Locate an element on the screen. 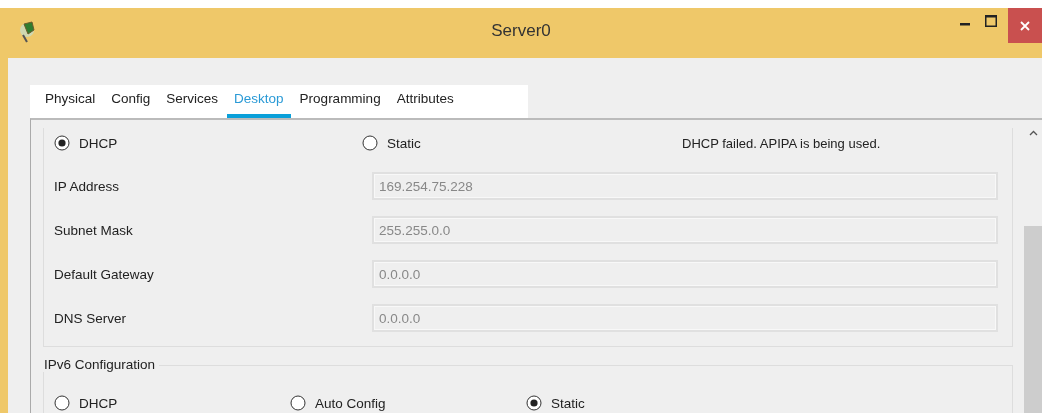  field-label: DNS Server is located at coordinates (90, 318).